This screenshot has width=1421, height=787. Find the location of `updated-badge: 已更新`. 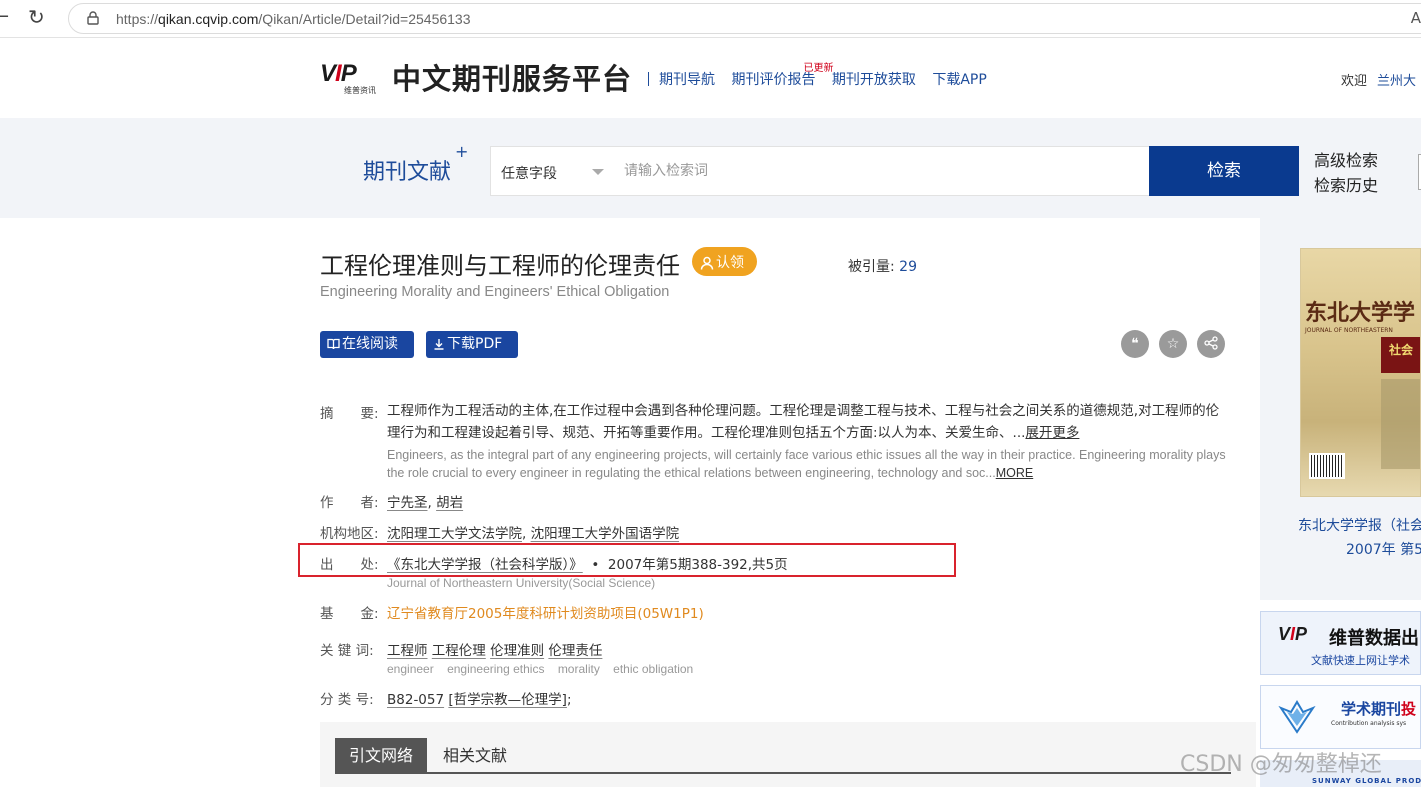

updated-badge: 已更新 is located at coordinates (818, 68).